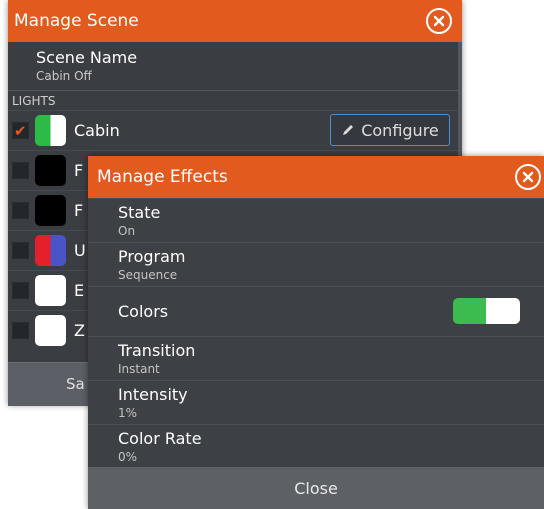 The height and width of the screenshot is (509, 544). I want to click on lights-section-header: LIGHTS, so click(233, 100).